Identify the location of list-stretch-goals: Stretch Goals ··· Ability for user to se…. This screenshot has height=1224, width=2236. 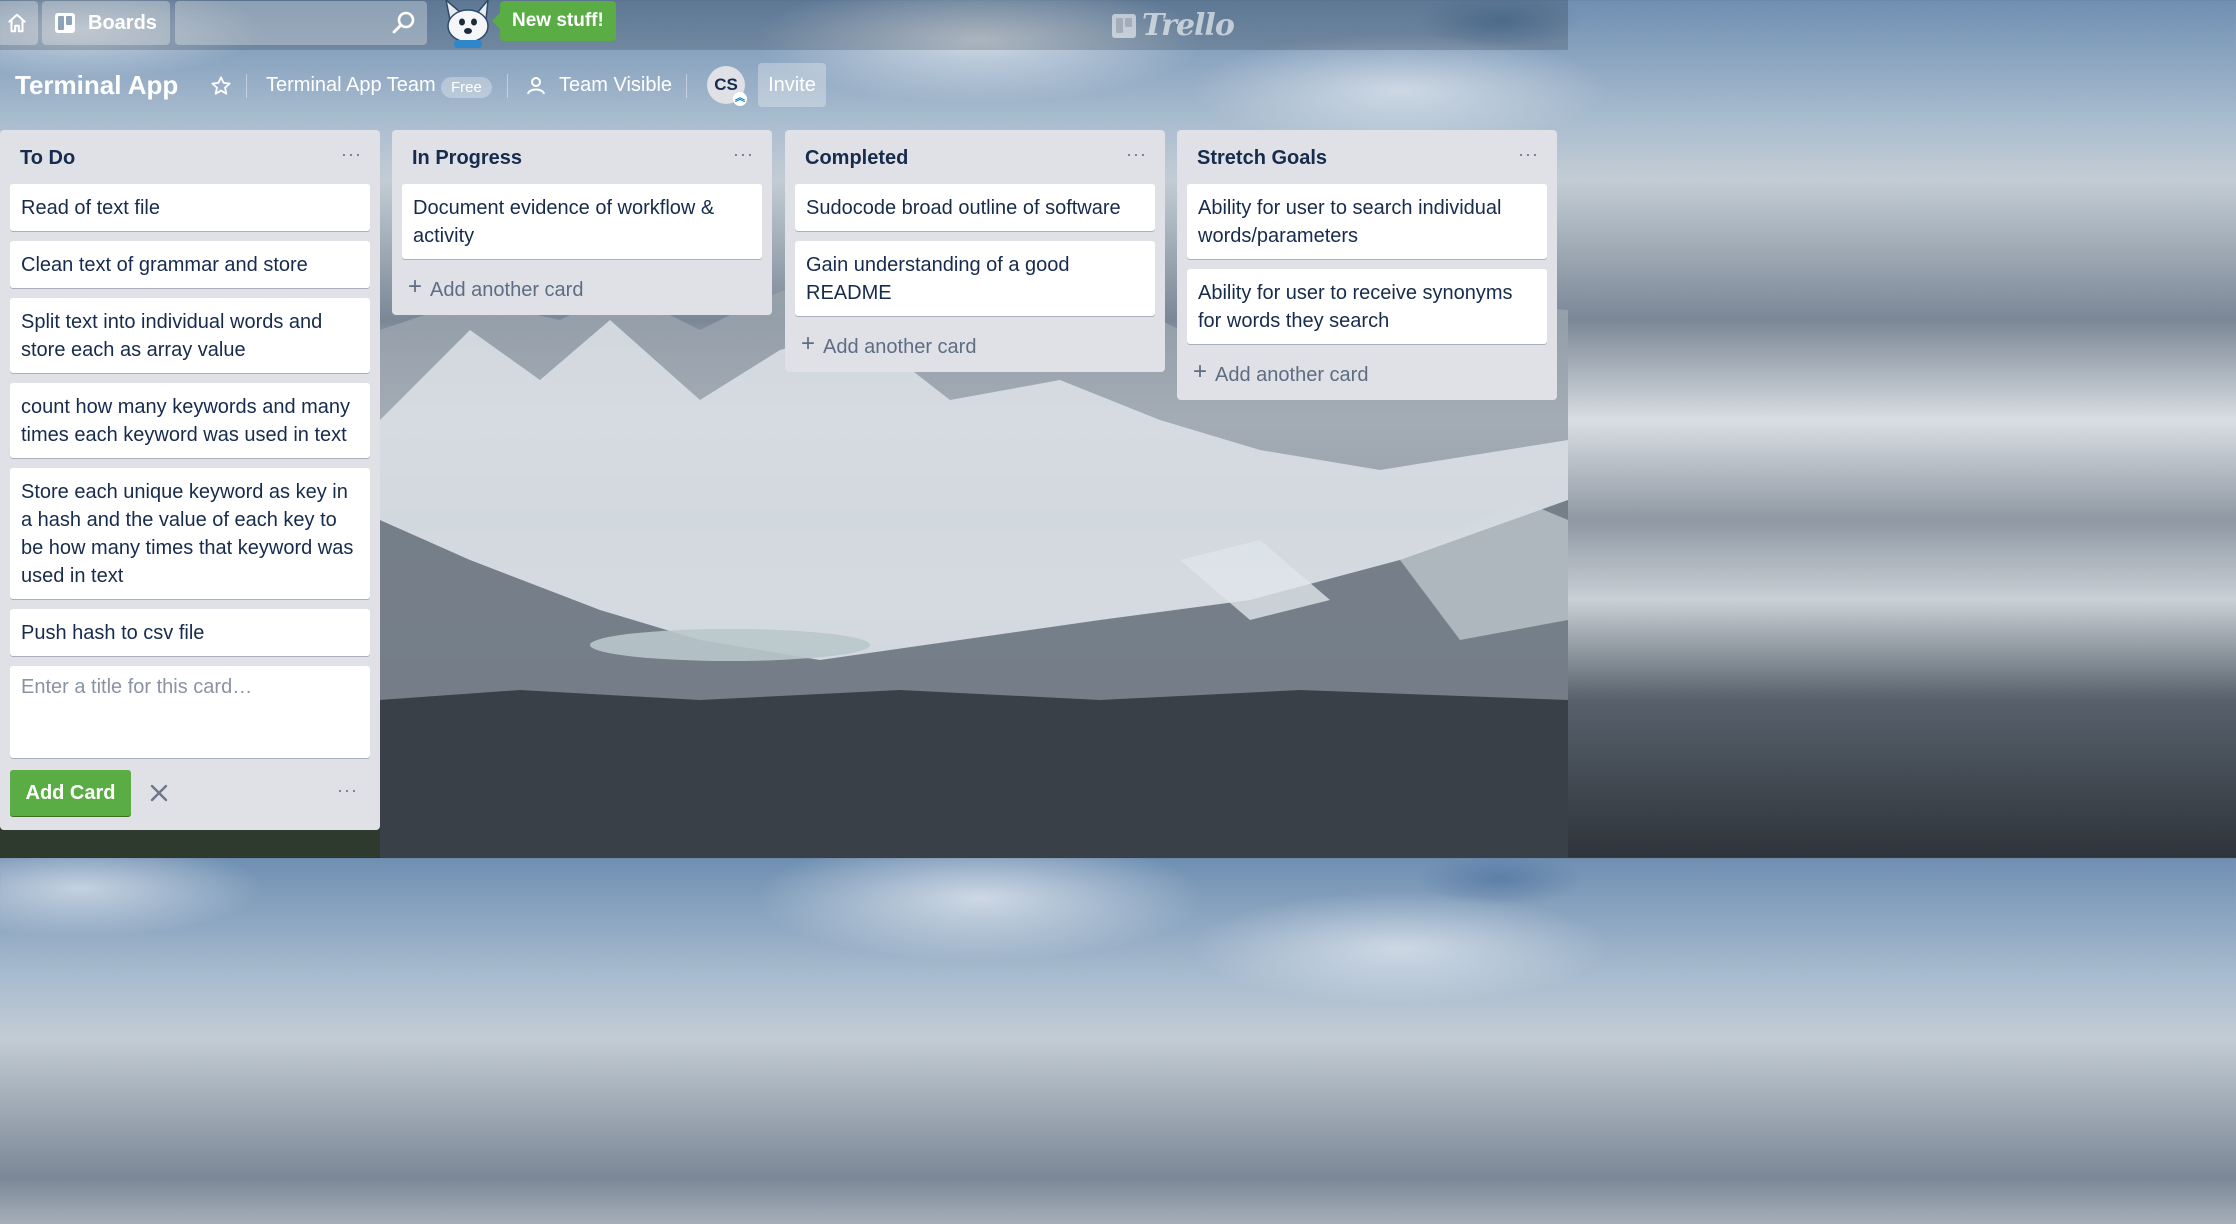
(1367, 265).